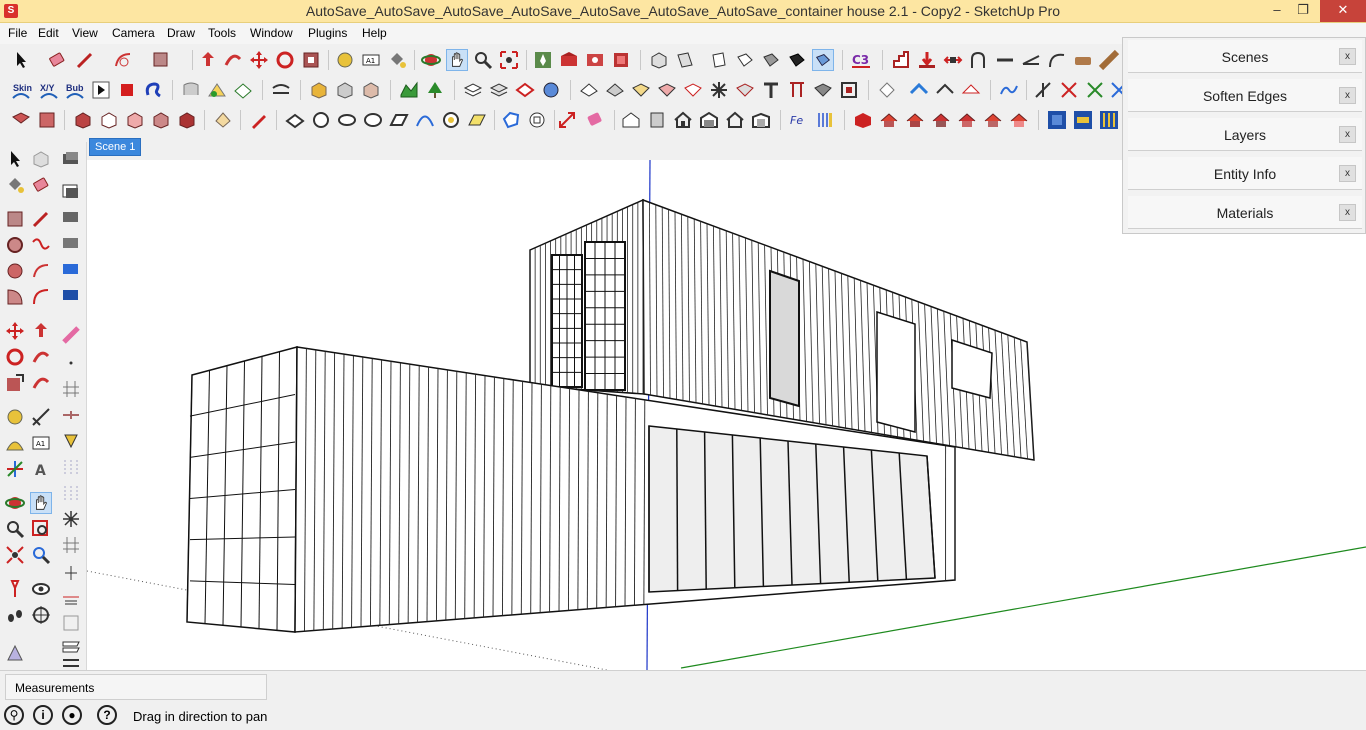 The image size is (1366, 730). I want to click on rotated-rect-icon, so click(537, 120).